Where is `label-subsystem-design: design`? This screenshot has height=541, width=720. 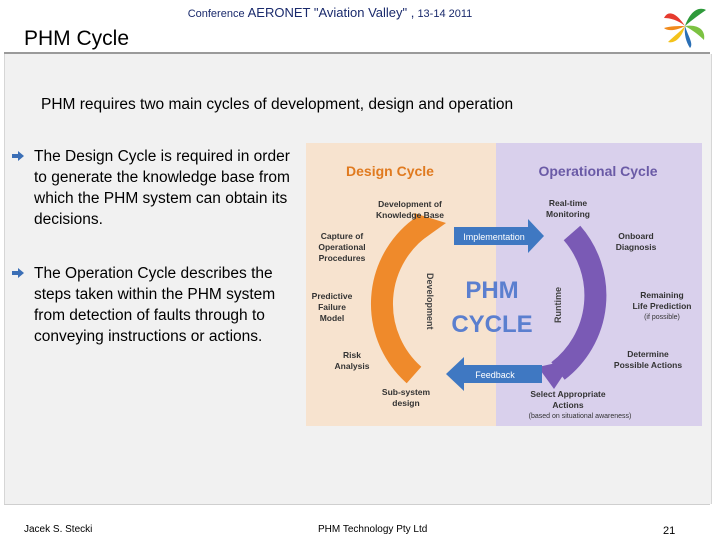
label-subsystem-design: design is located at coordinates (405, 403).